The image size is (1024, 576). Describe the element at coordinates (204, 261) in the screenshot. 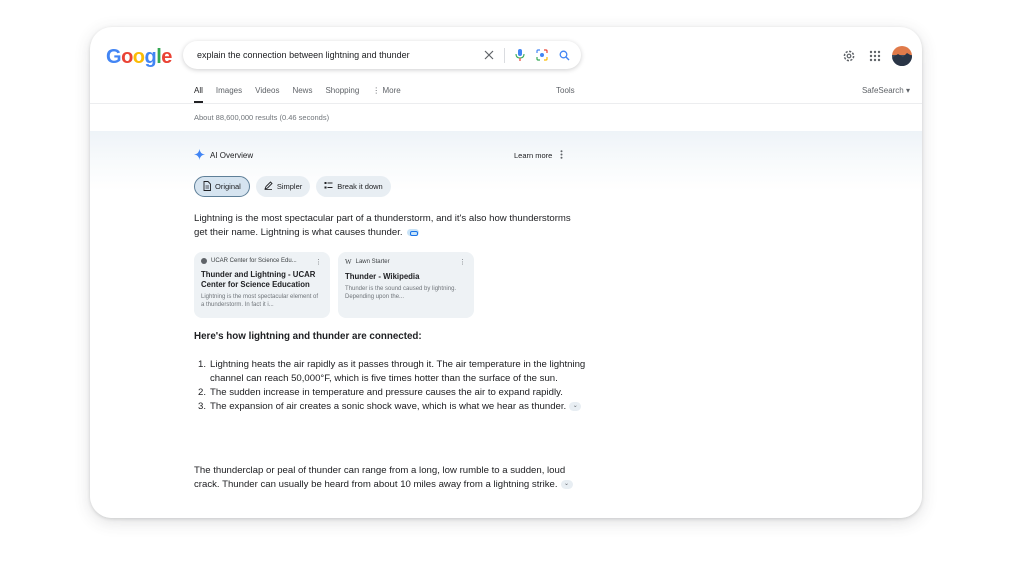

I see `site-favicon-icon` at that location.